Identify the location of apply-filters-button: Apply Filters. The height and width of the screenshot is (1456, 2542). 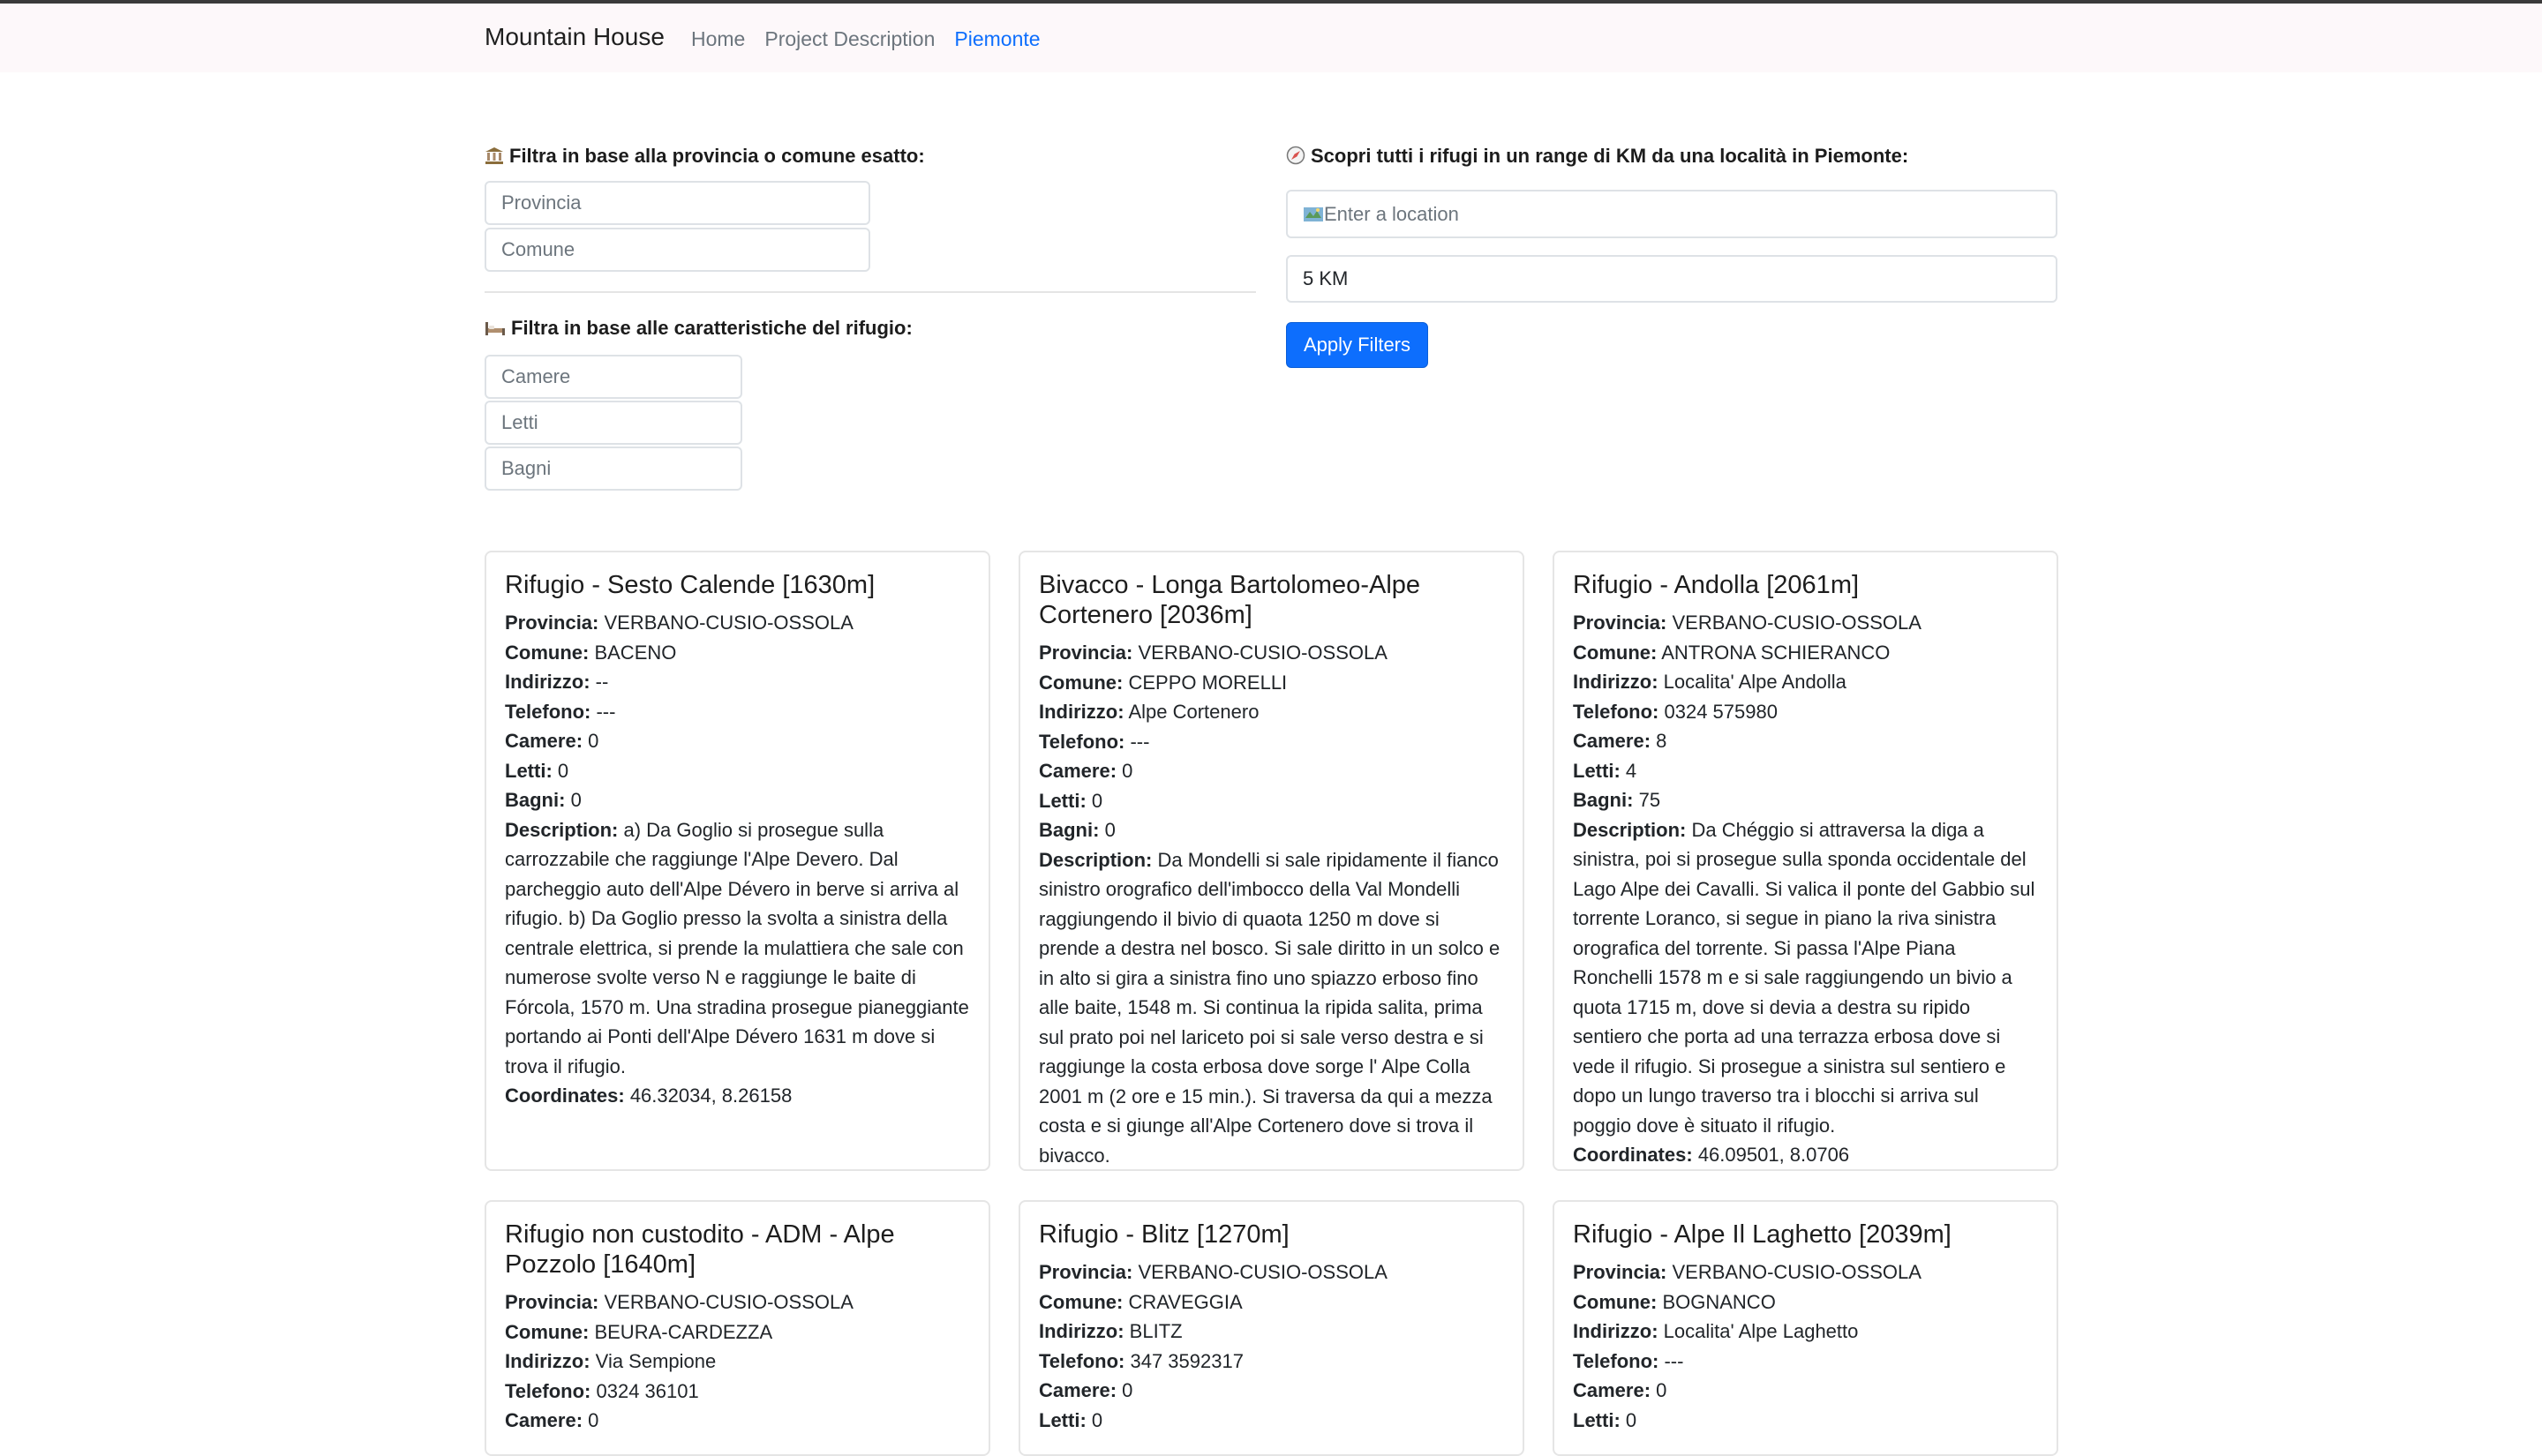
(1357, 345).